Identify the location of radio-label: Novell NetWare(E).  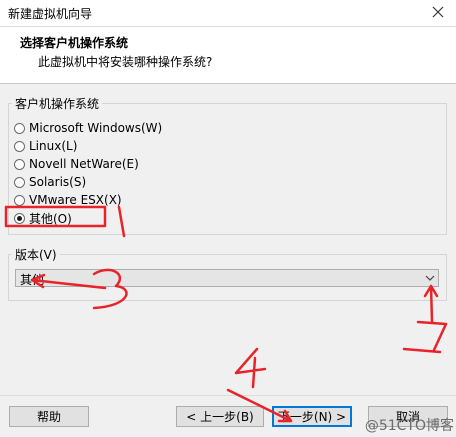
(84, 164).